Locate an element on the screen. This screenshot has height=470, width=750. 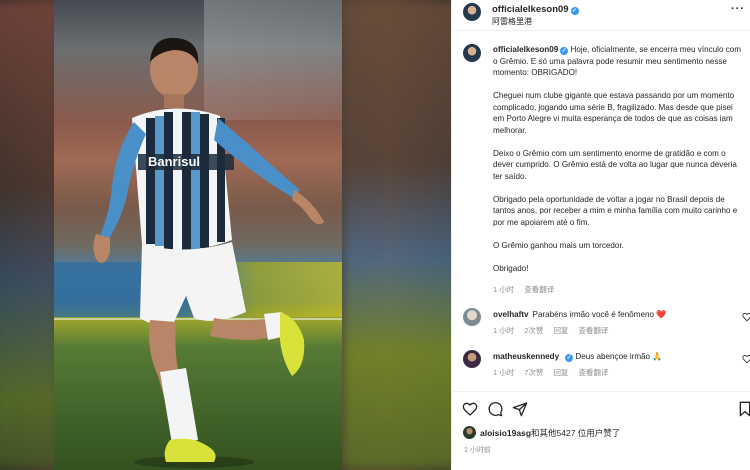
heart-icon is located at coordinates (470, 409).